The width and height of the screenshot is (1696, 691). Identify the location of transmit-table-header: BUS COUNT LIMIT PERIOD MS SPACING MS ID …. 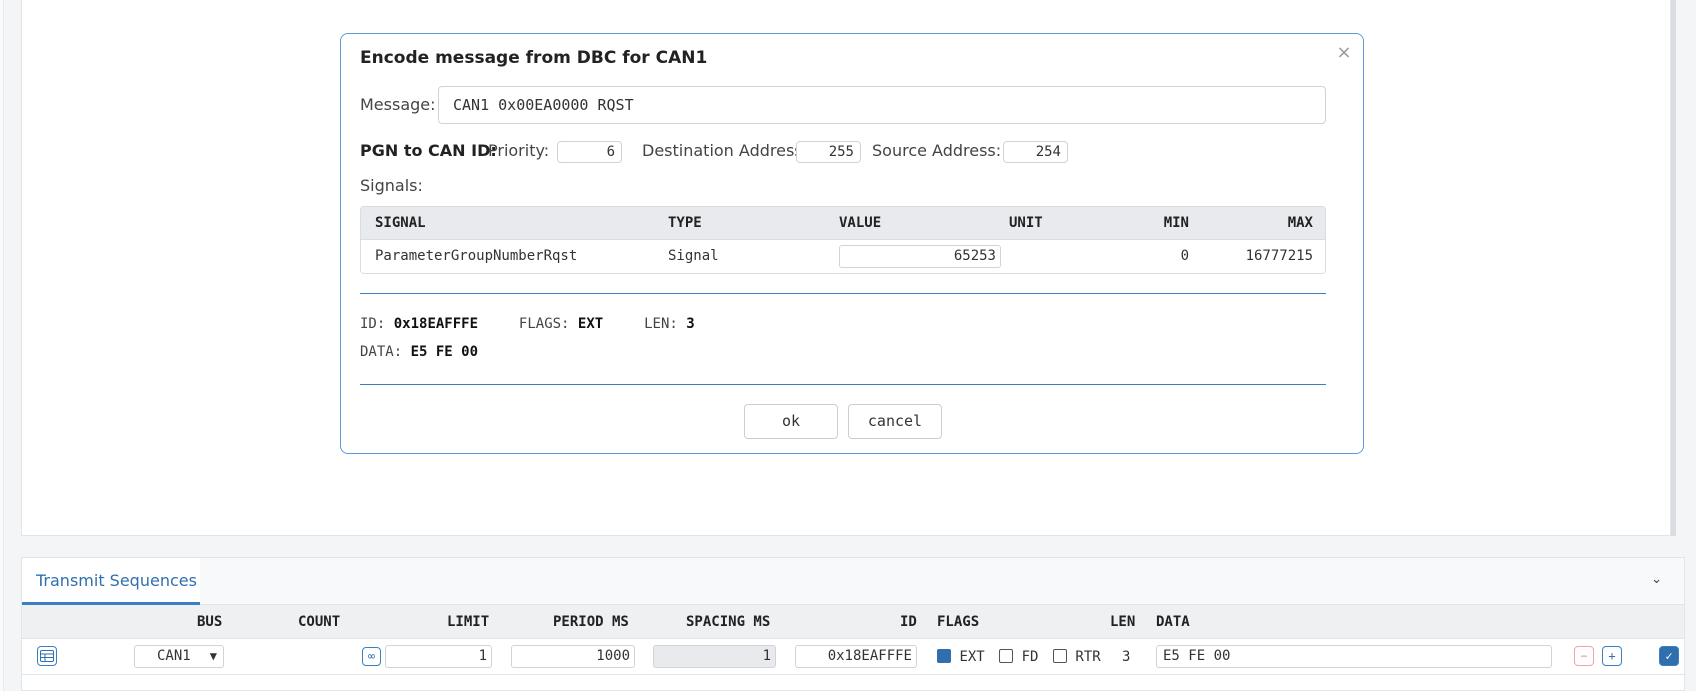
(853, 622).